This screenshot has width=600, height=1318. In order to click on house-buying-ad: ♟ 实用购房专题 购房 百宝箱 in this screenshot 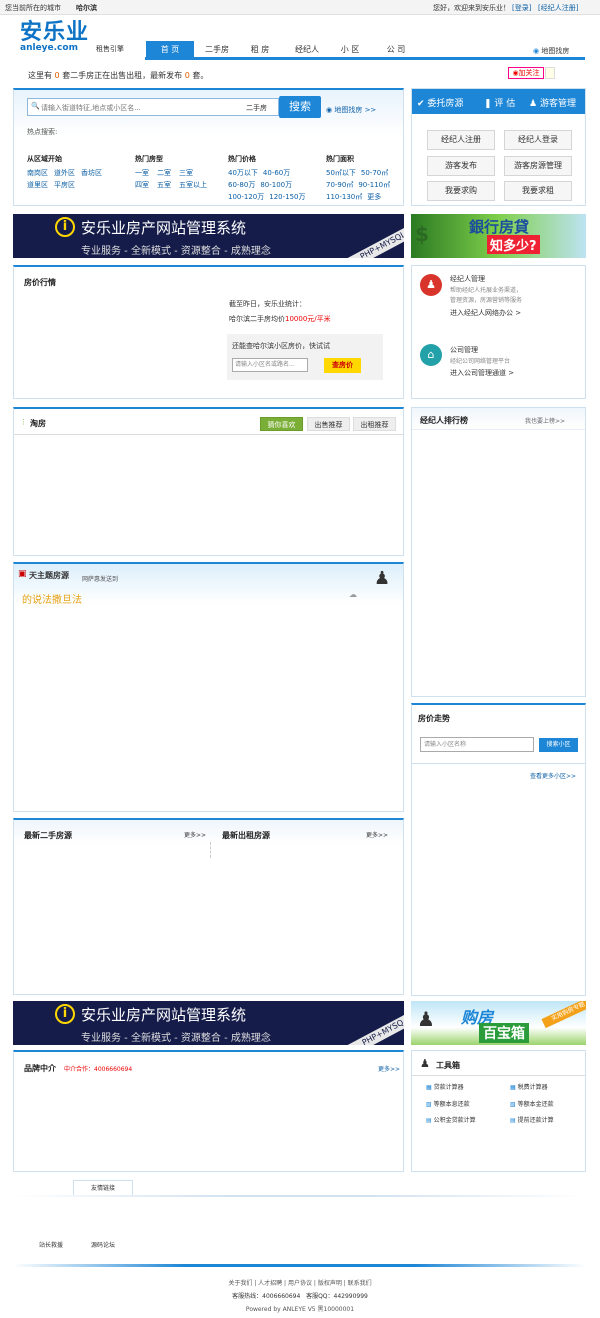, I will do `click(498, 1023)`.